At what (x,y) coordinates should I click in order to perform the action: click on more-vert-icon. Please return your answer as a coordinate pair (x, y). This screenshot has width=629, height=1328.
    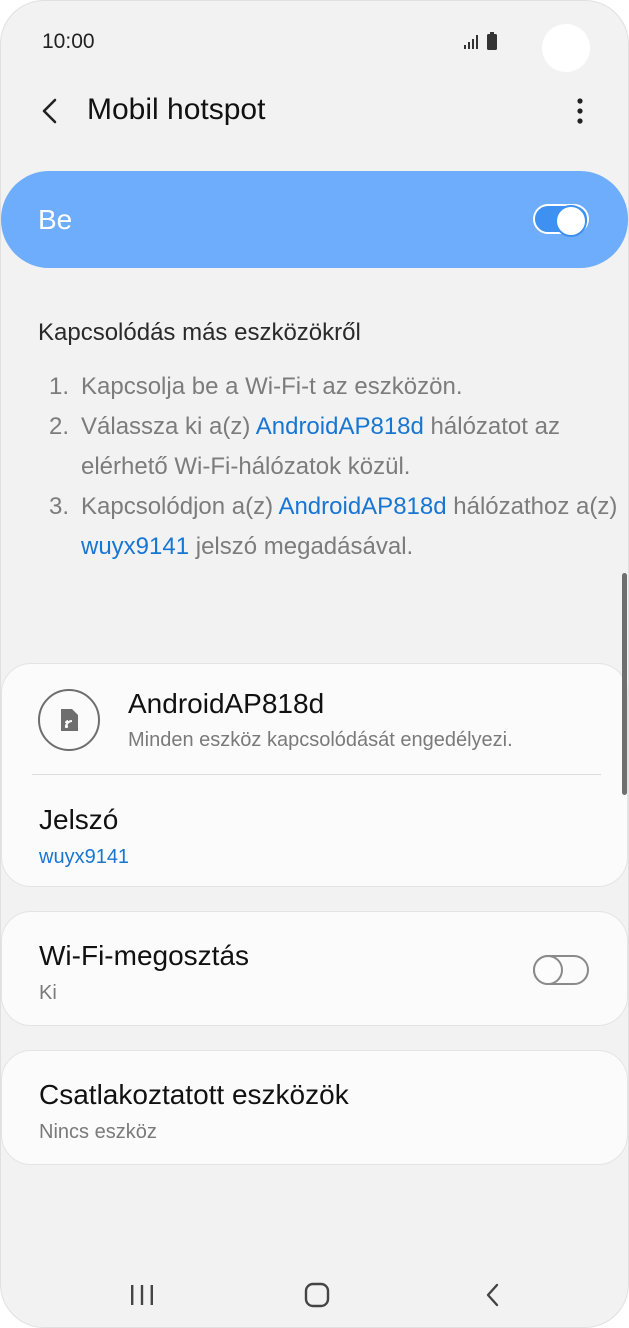
    Looking at the image, I should click on (580, 111).